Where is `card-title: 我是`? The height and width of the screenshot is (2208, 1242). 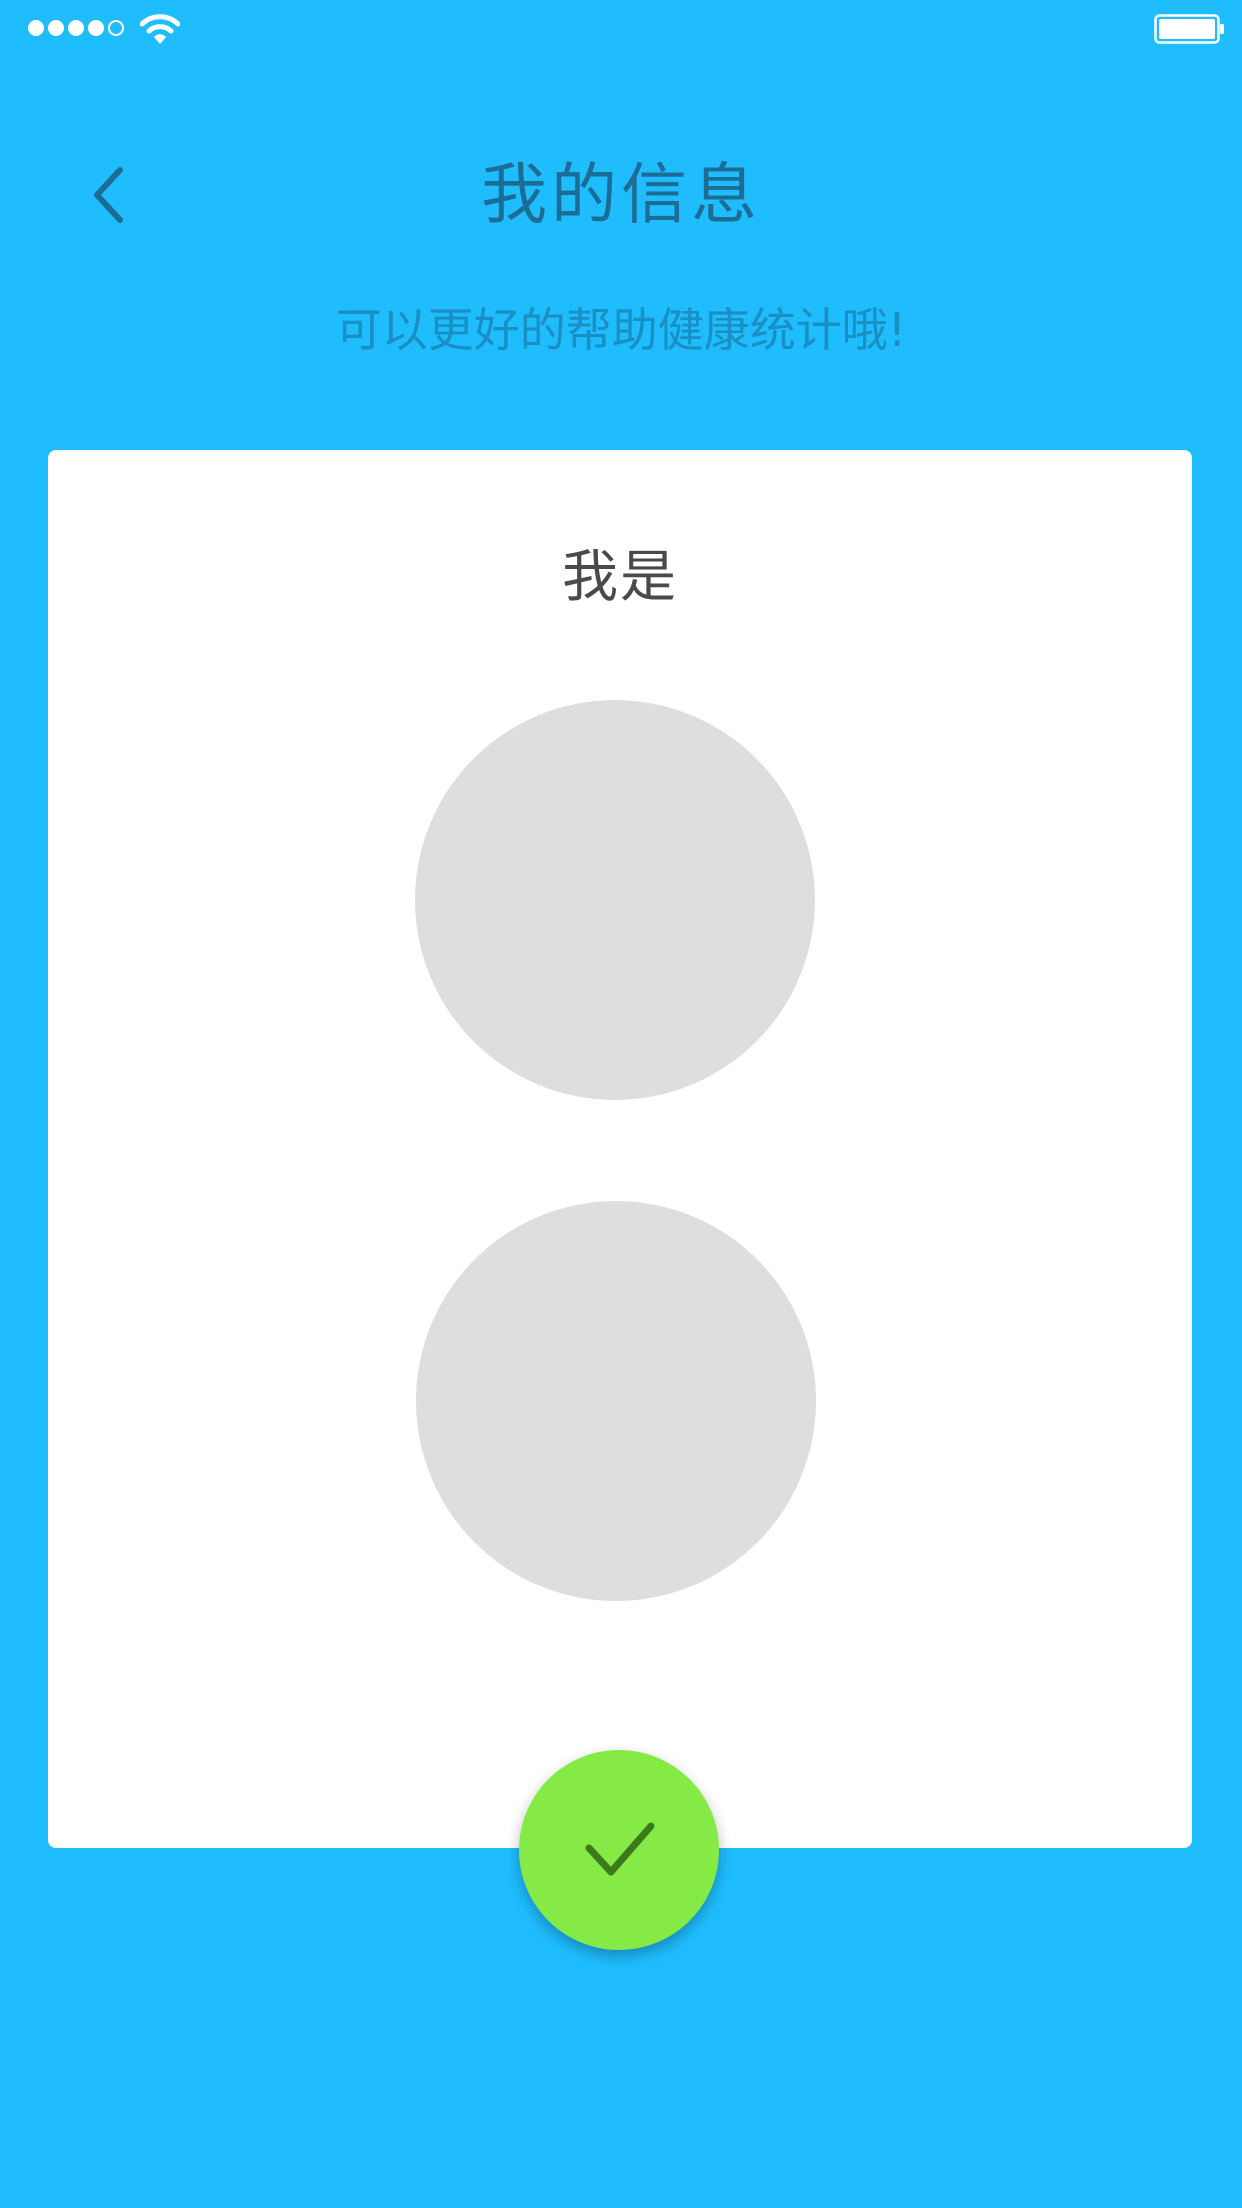
card-title: 我是 is located at coordinates (620, 577).